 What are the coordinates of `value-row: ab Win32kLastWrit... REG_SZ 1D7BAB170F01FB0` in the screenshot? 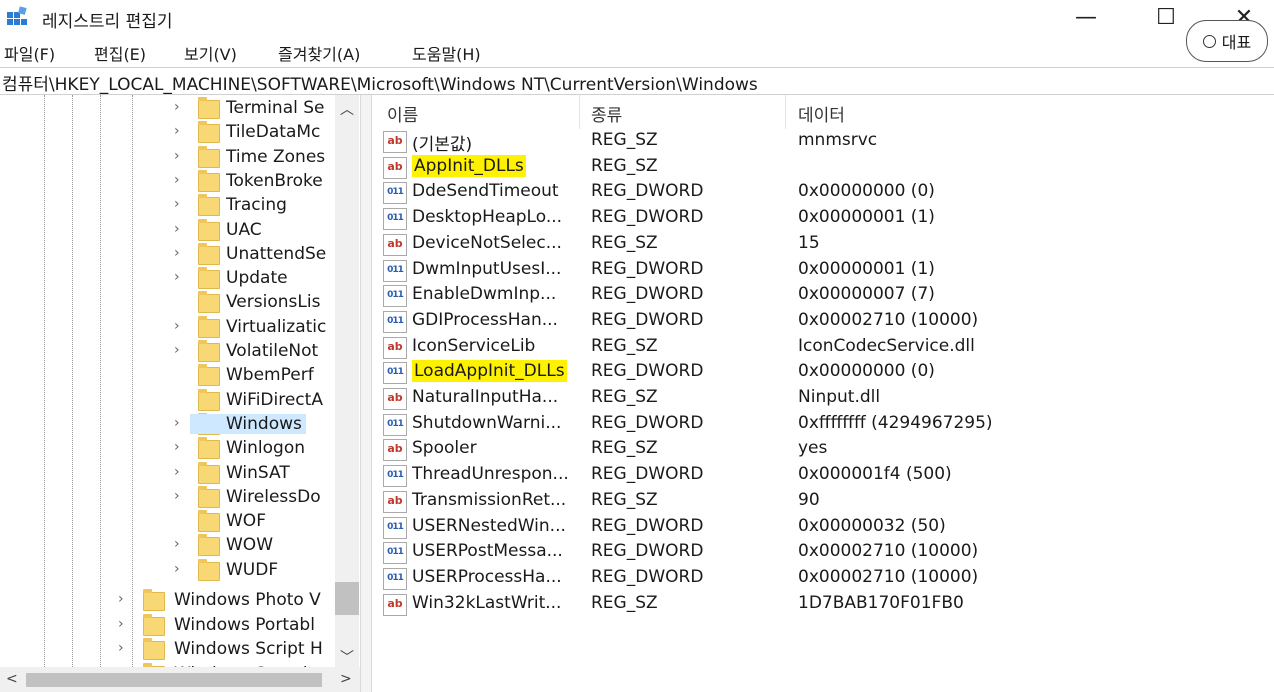 It's located at (824, 604).